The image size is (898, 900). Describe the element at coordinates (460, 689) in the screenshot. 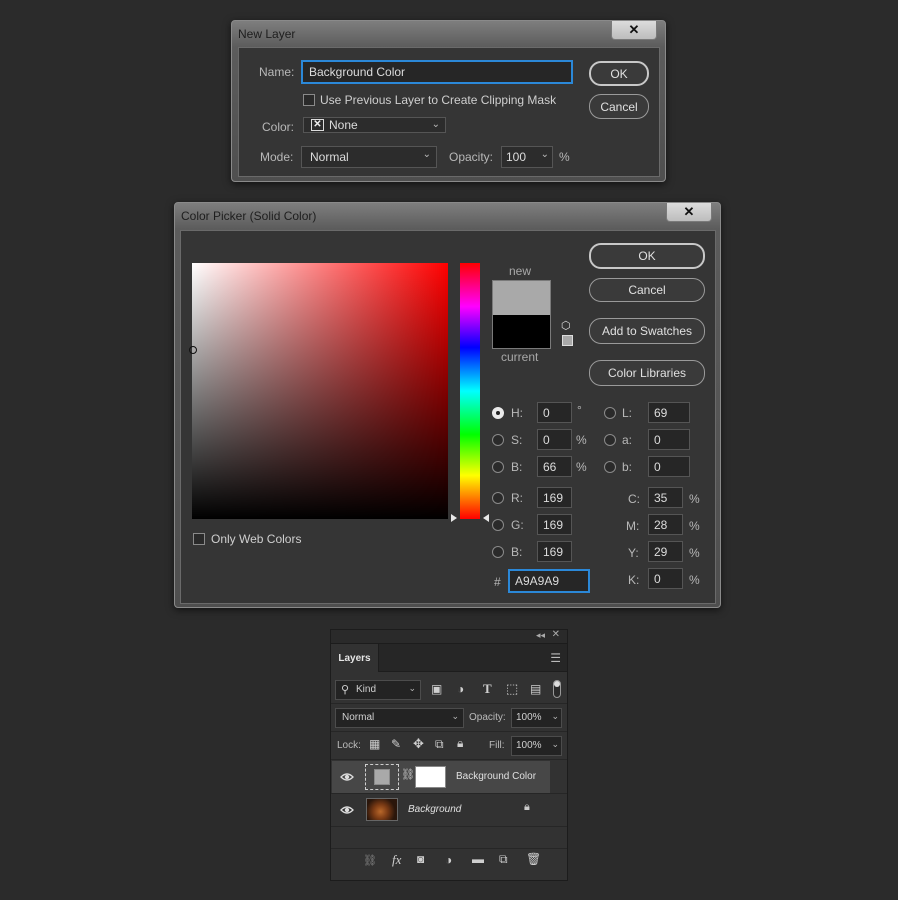

I see `adjustment-filter-icon: ◑` at that location.